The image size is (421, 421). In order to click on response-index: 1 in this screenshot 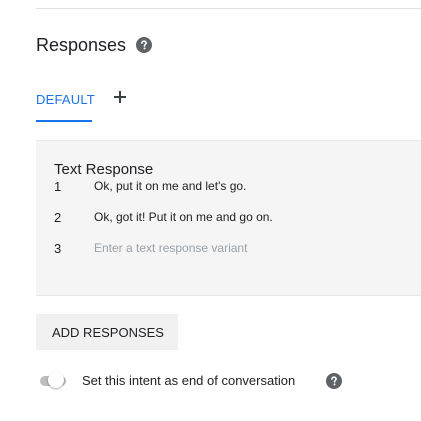, I will do `click(58, 186)`.